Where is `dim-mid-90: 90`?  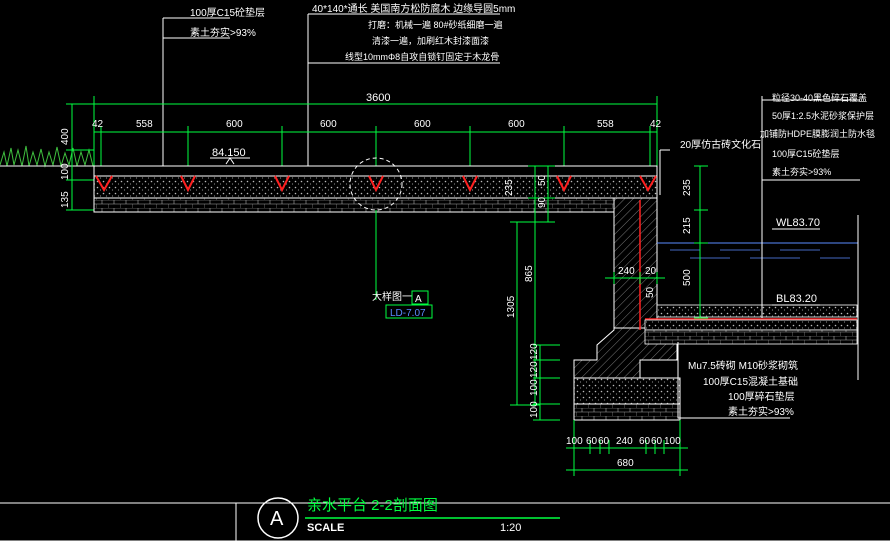 dim-mid-90: 90 is located at coordinates (542, 202).